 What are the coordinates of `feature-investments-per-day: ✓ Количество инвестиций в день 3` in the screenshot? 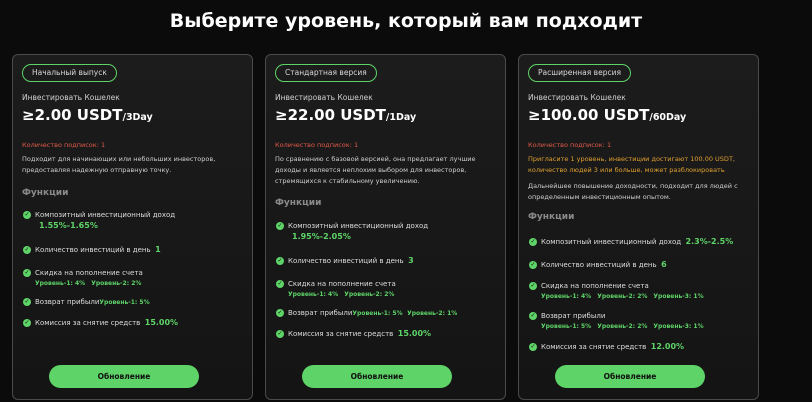 It's located at (345, 260).